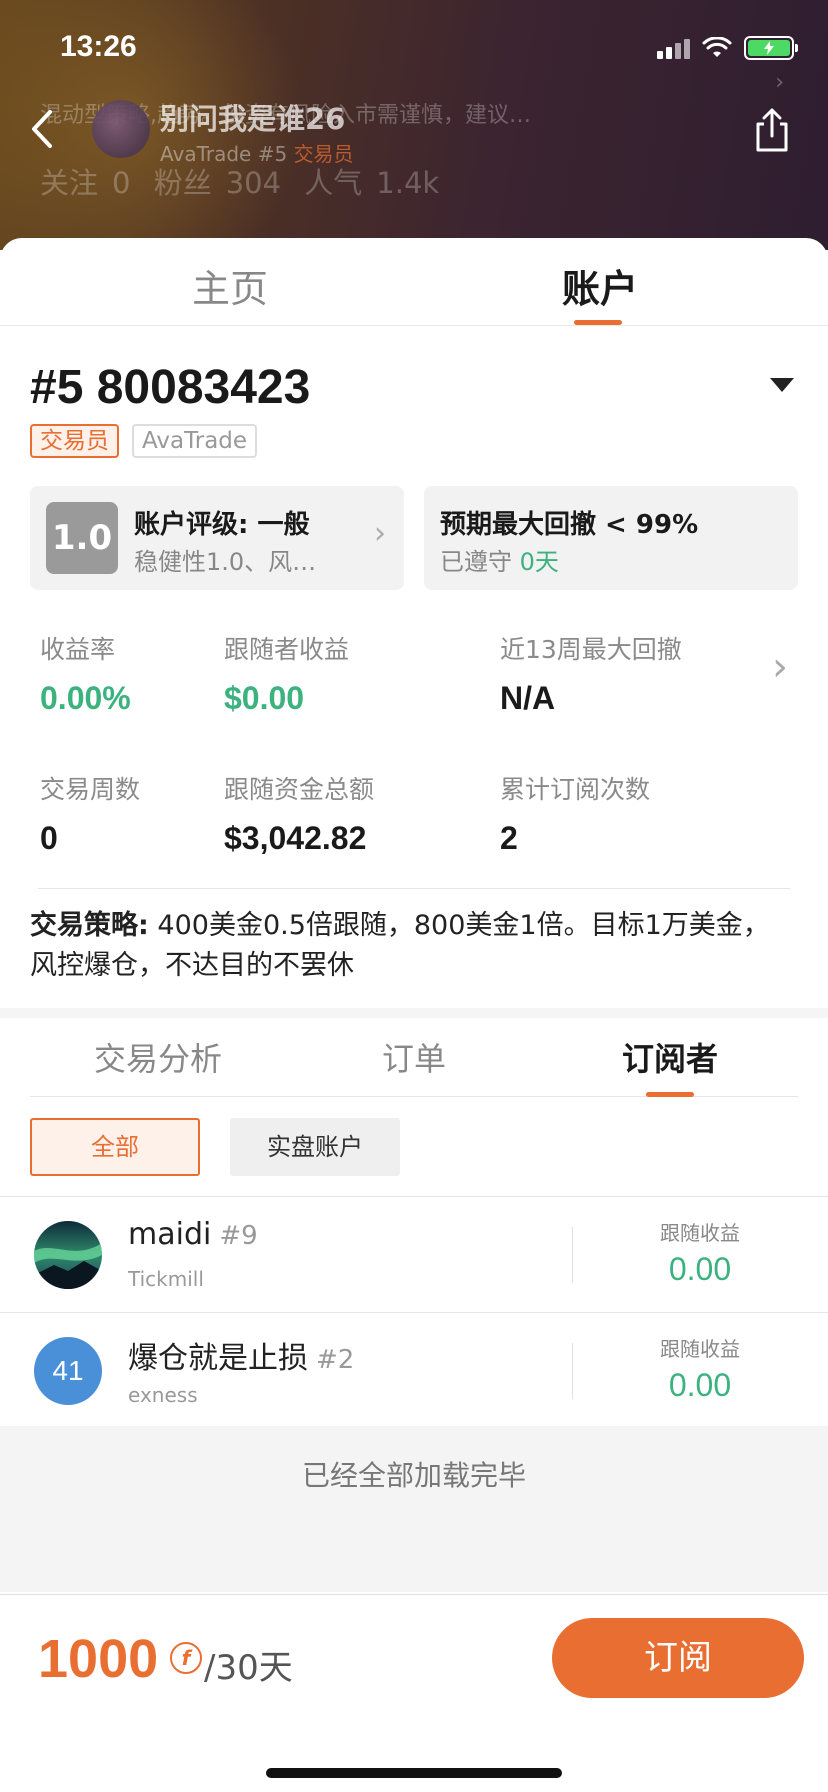 The image size is (828, 1792). What do you see at coordinates (166, 1279) in the screenshot?
I see `subscriber-broker: Tickmill` at bounding box center [166, 1279].